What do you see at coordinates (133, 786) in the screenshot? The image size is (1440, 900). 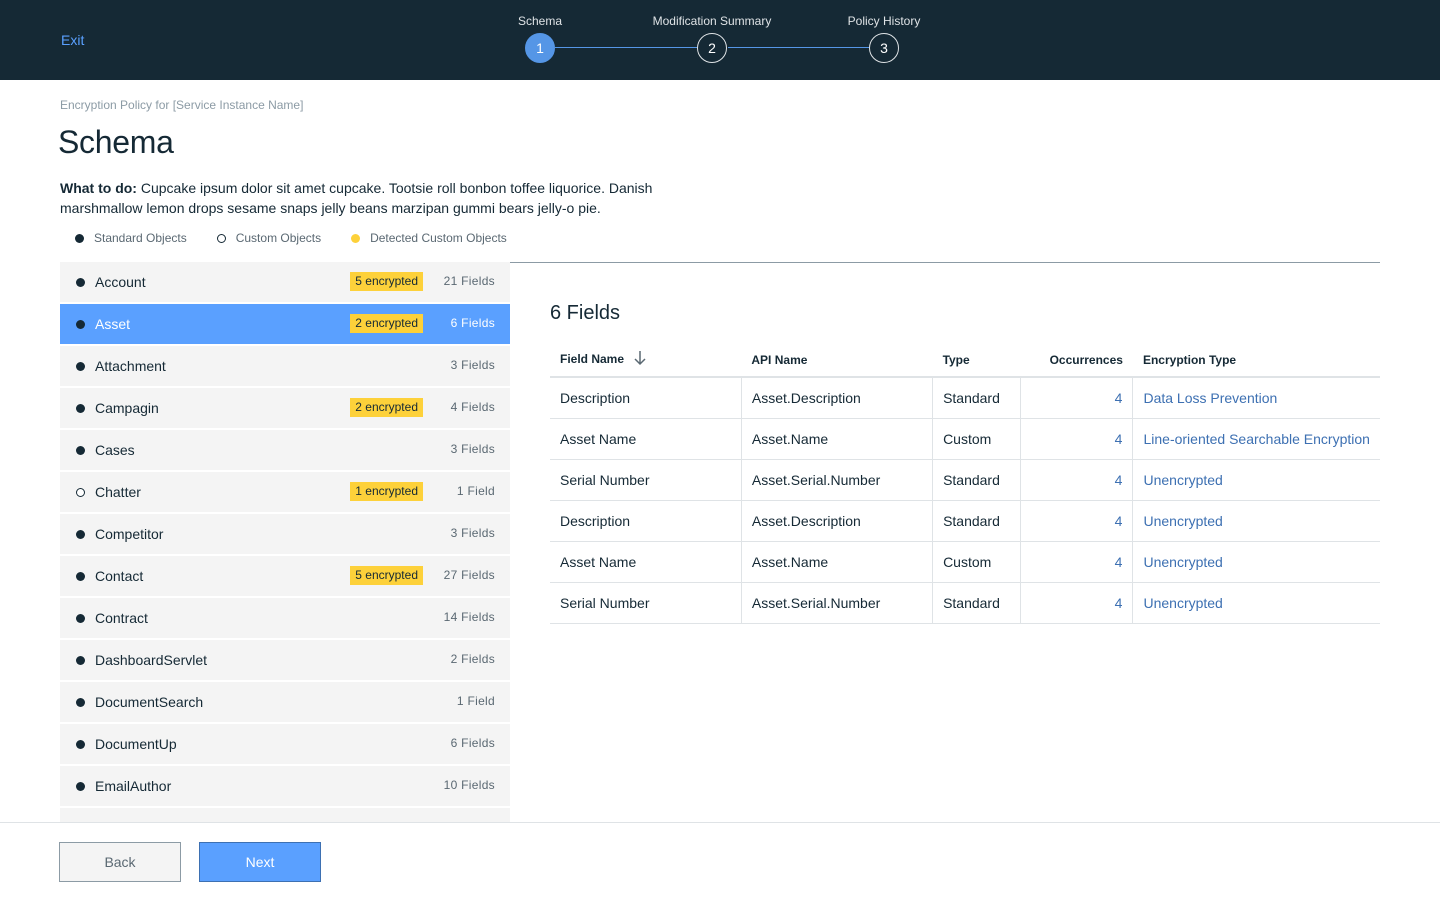 I see `object-name: EmailAuthor` at bounding box center [133, 786].